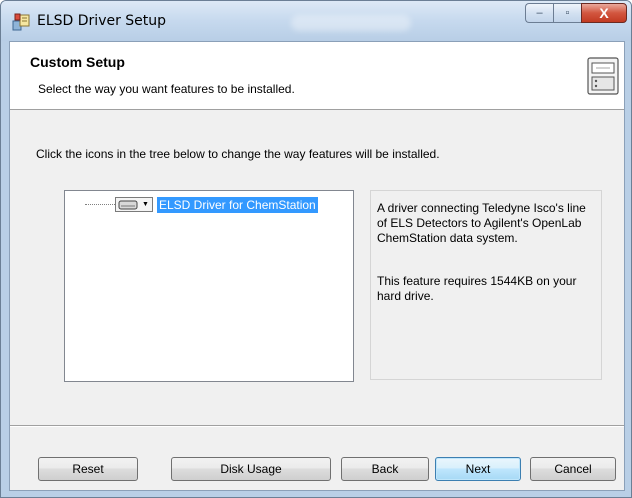 Image resolution: width=632 pixels, height=498 pixels. What do you see at coordinates (251, 469) in the screenshot?
I see `disk-usage-button: Disk Usage` at bounding box center [251, 469].